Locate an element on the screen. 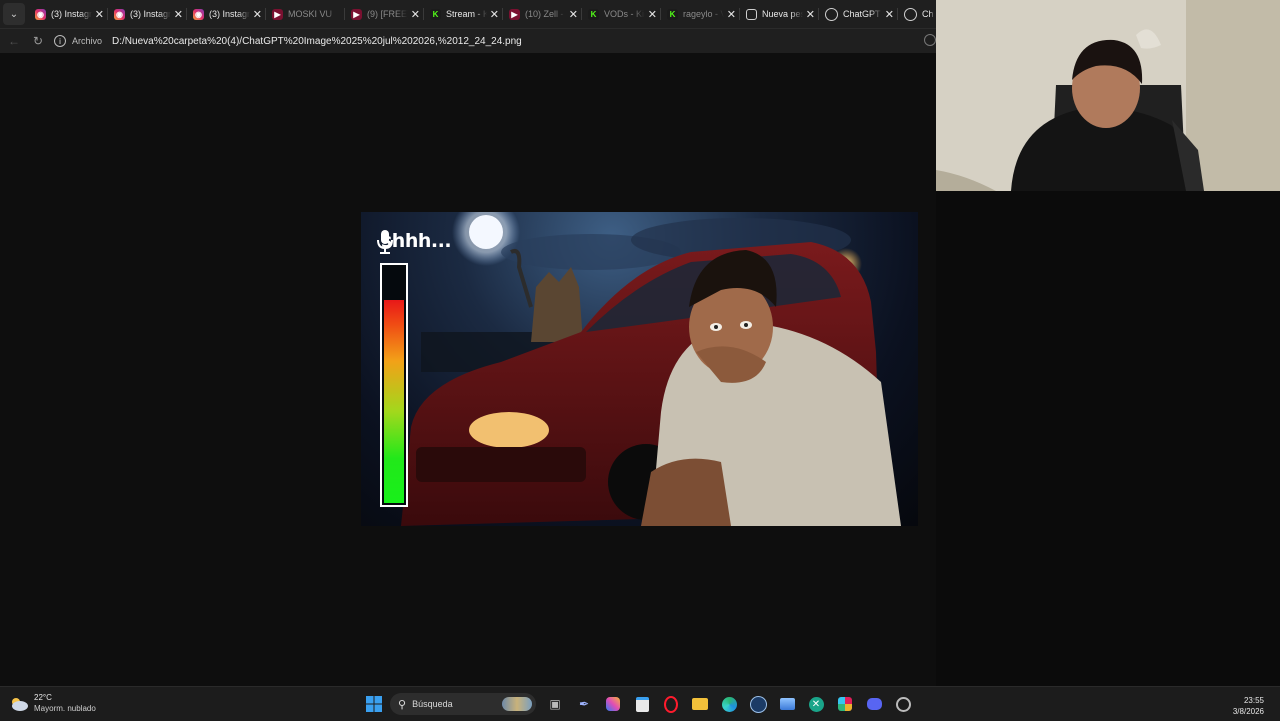  photos-icon is located at coordinates (787, 704).